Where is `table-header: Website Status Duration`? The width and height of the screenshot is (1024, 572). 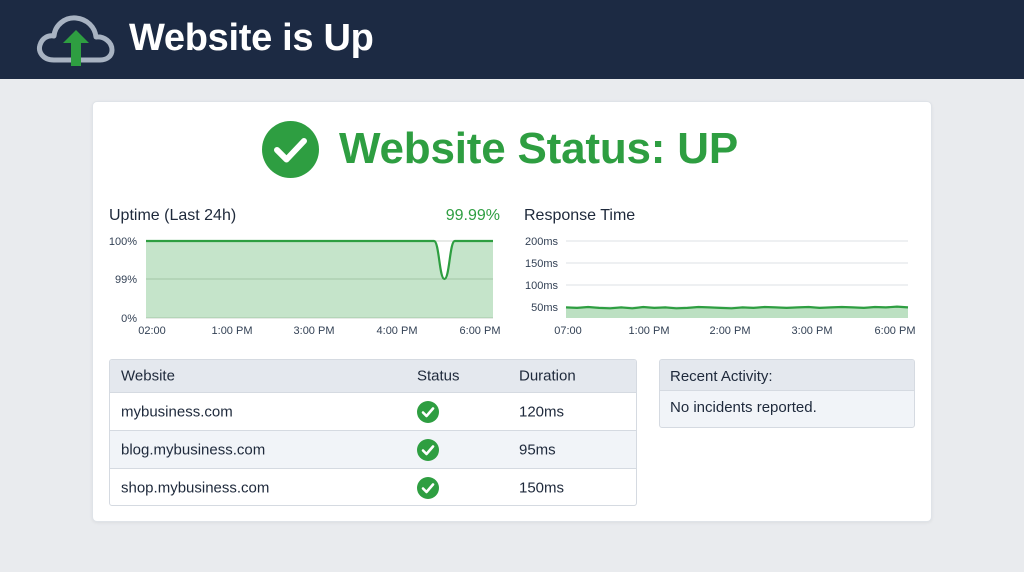 table-header: Website Status Duration is located at coordinates (373, 376).